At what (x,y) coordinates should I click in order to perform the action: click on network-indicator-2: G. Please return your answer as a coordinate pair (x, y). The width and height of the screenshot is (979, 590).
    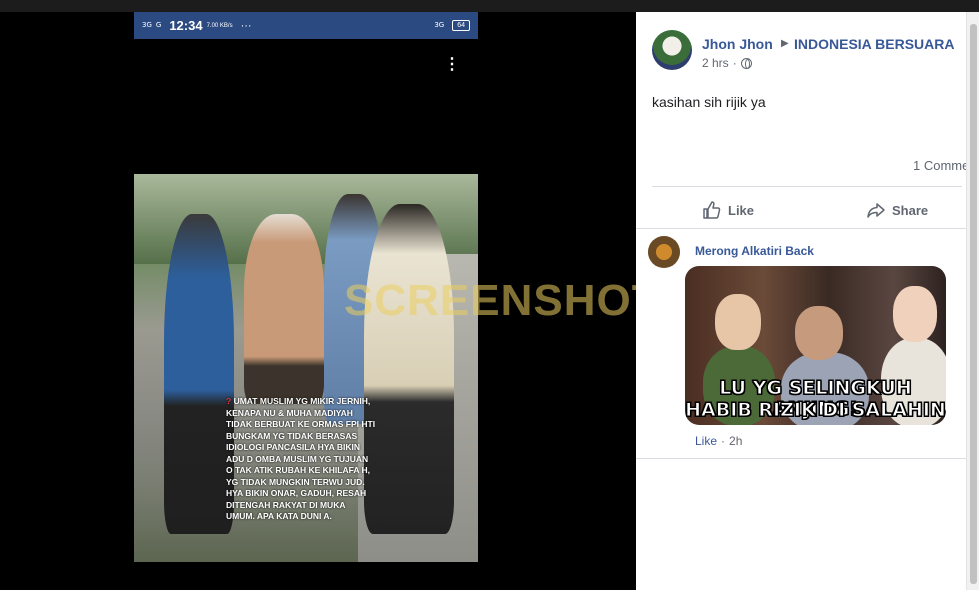
    Looking at the image, I should click on (158, 25).